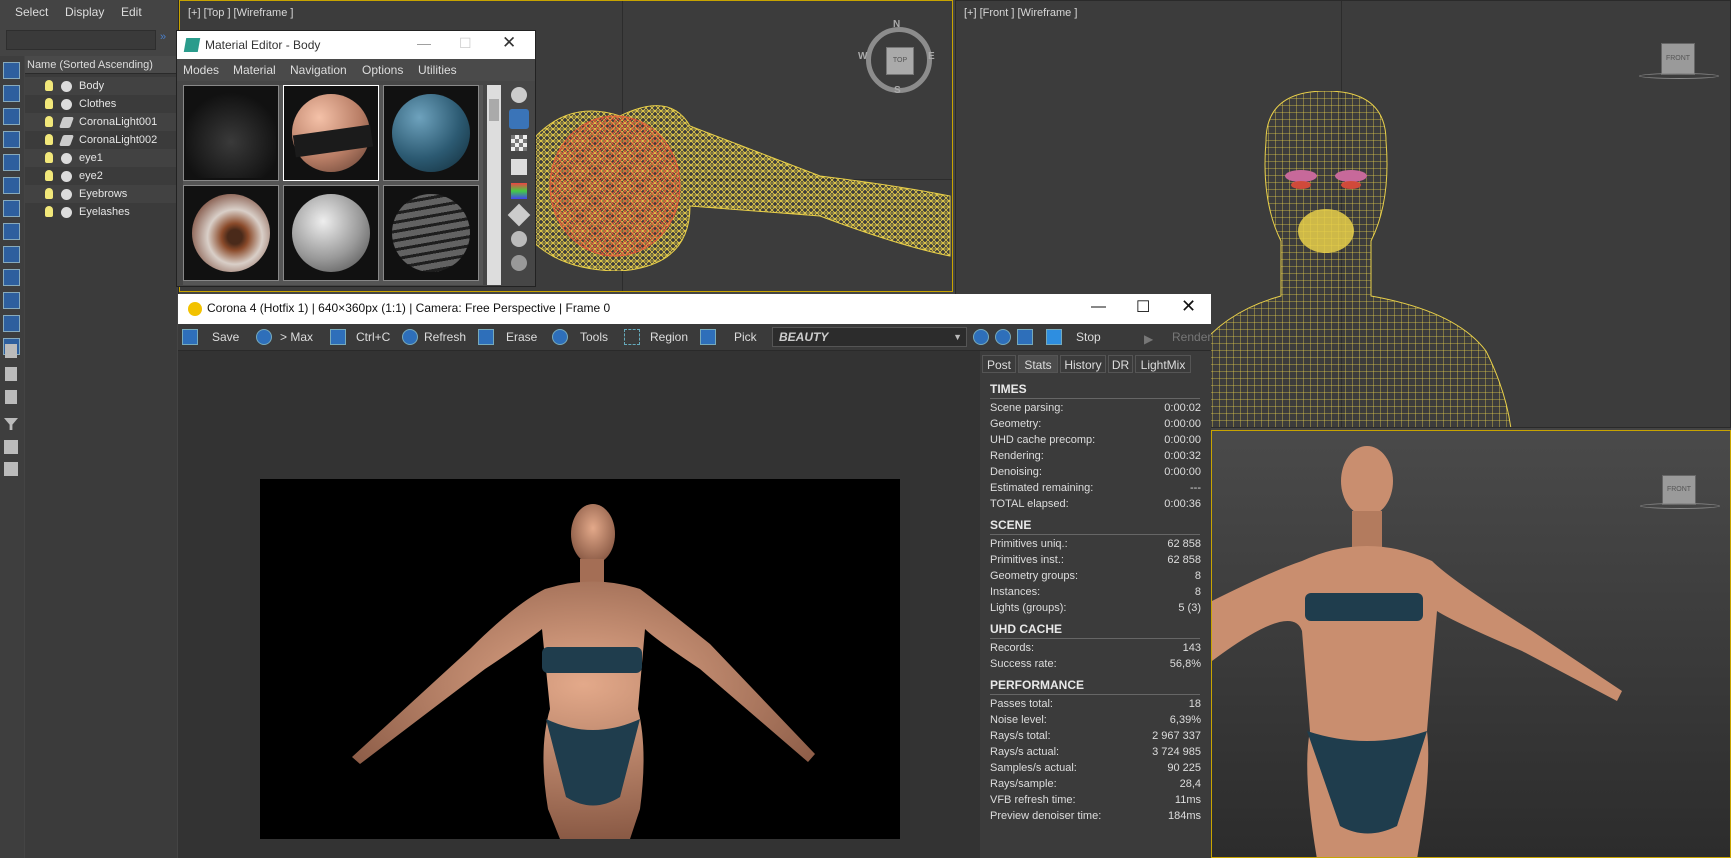 The width and height of the screenshot is (1731, 858). Describe the element at coordinates (11, 424) in the screenshot. I see `filter-icon` at that location.